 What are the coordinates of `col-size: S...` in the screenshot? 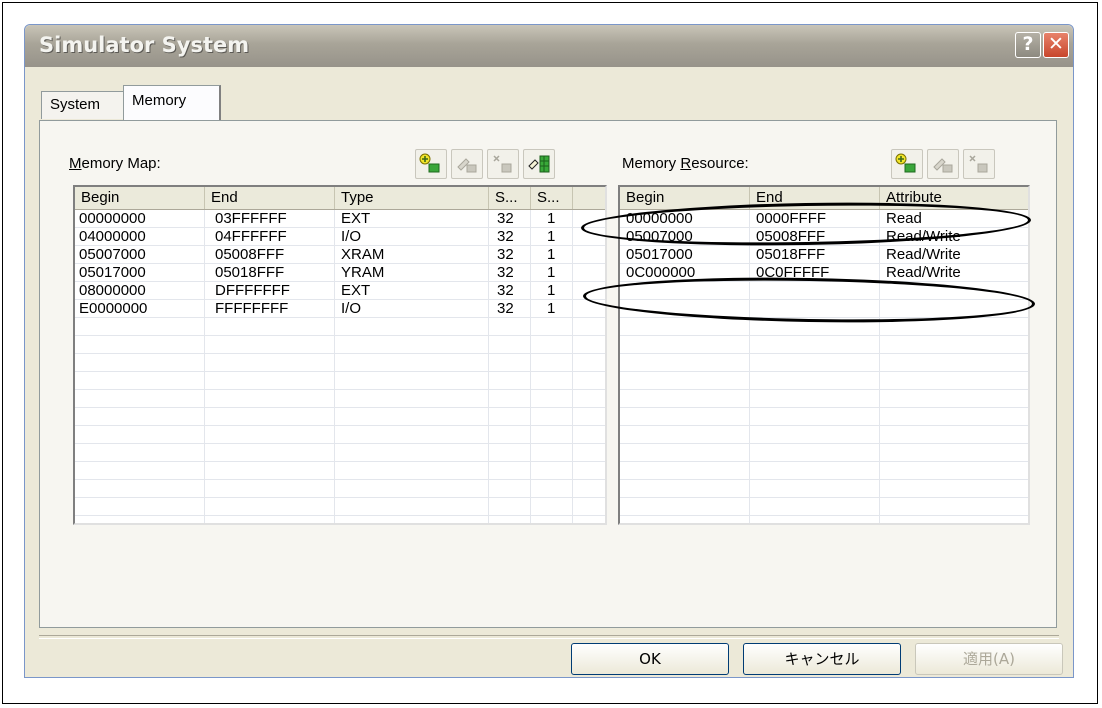 It's located at (510, 198).